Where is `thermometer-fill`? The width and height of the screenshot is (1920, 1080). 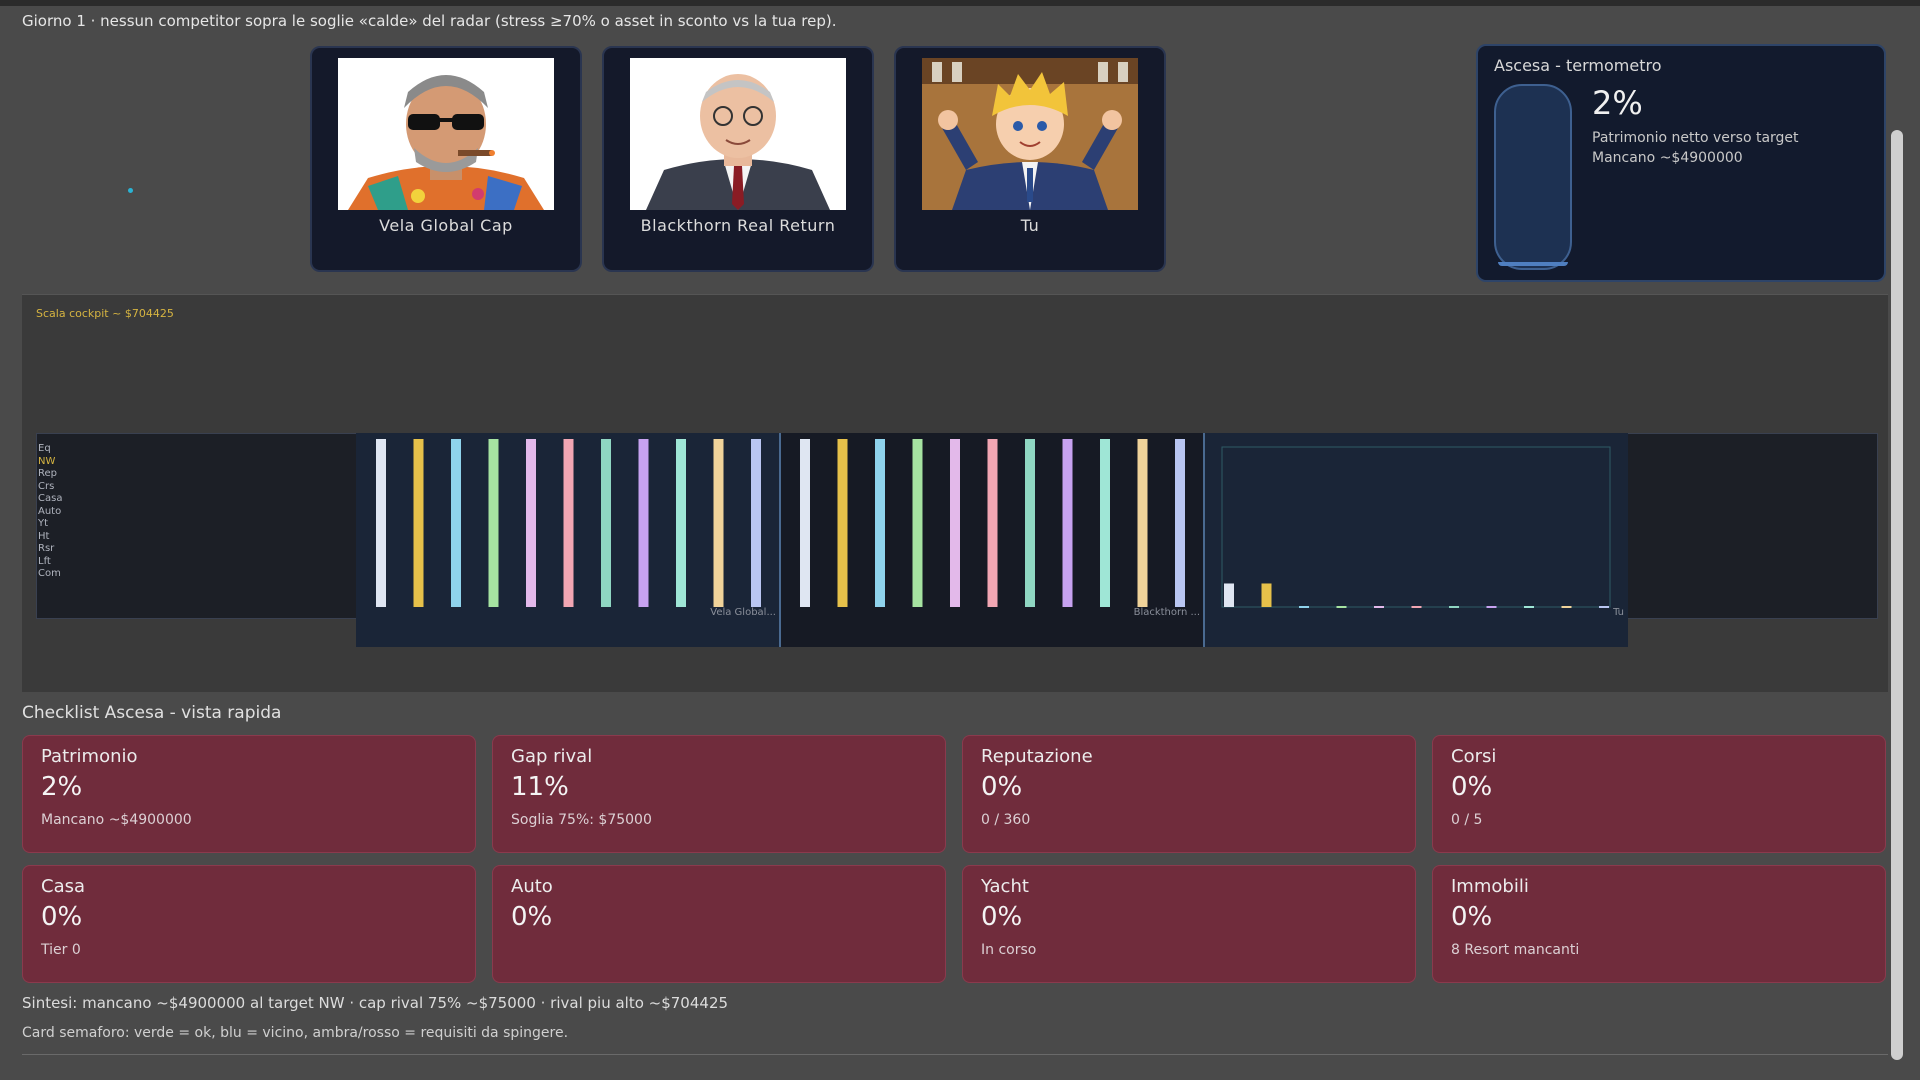 thermometer-fill is located at coordinates (1533, 264).